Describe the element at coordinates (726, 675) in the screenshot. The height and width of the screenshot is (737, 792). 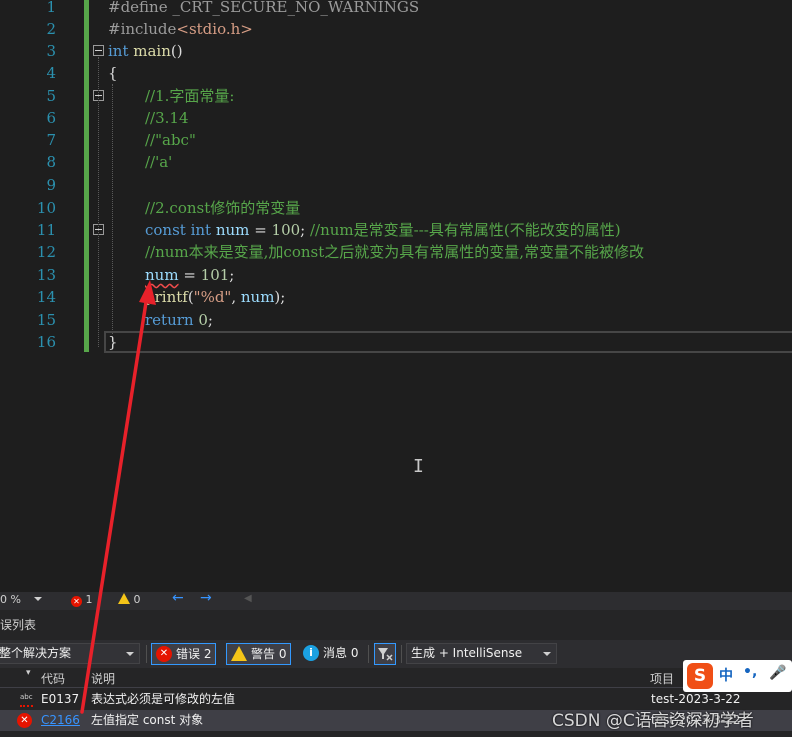
I see `ime-language-toggle: 中` at that location.